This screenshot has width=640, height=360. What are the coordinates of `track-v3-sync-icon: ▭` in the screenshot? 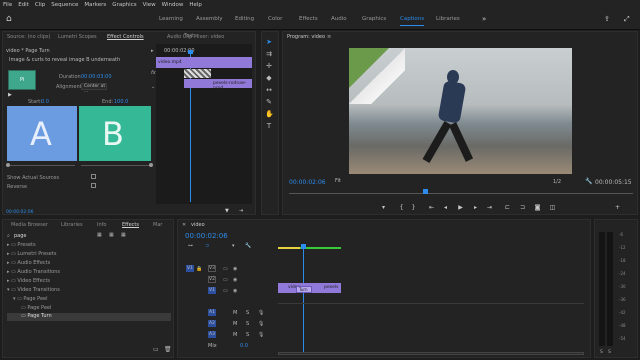 It's located at (225, 269).